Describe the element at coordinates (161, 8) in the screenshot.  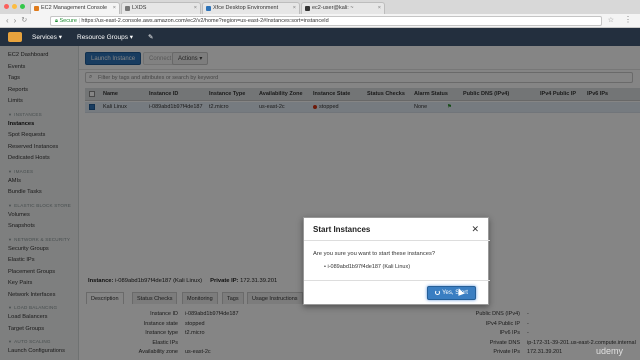
I see `browser-tab-lxds: LXDS ×` at that location.